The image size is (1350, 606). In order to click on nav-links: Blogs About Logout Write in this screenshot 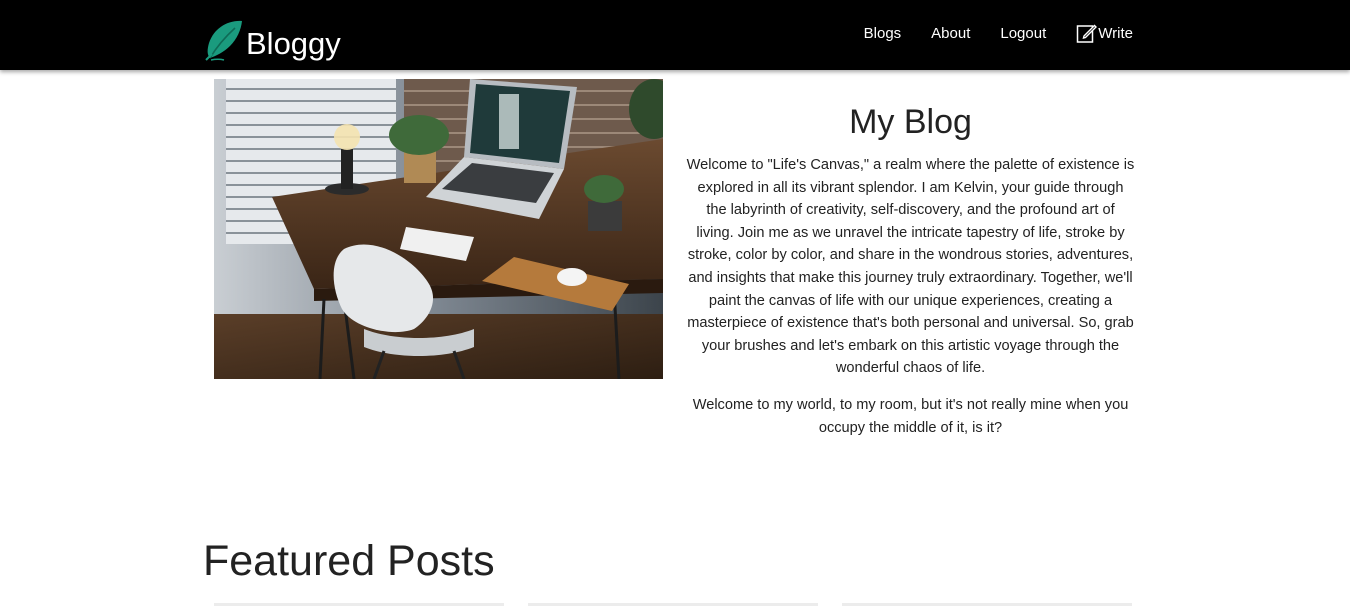, I will do `click(998, 33)`.